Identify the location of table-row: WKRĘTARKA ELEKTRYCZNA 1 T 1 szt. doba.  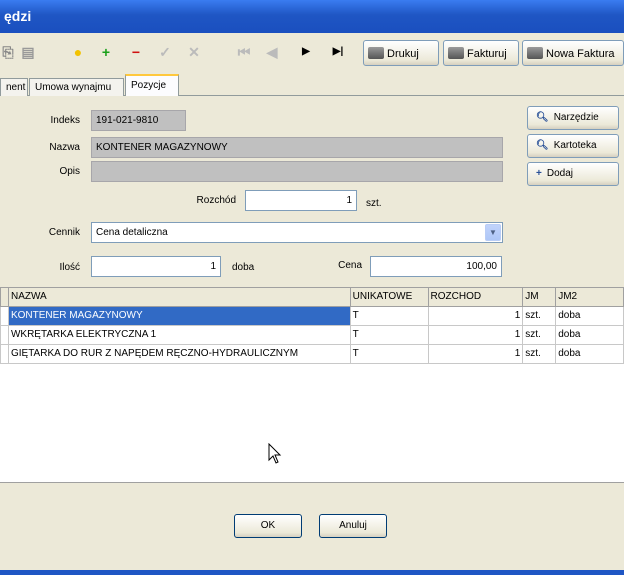
(312, 334).